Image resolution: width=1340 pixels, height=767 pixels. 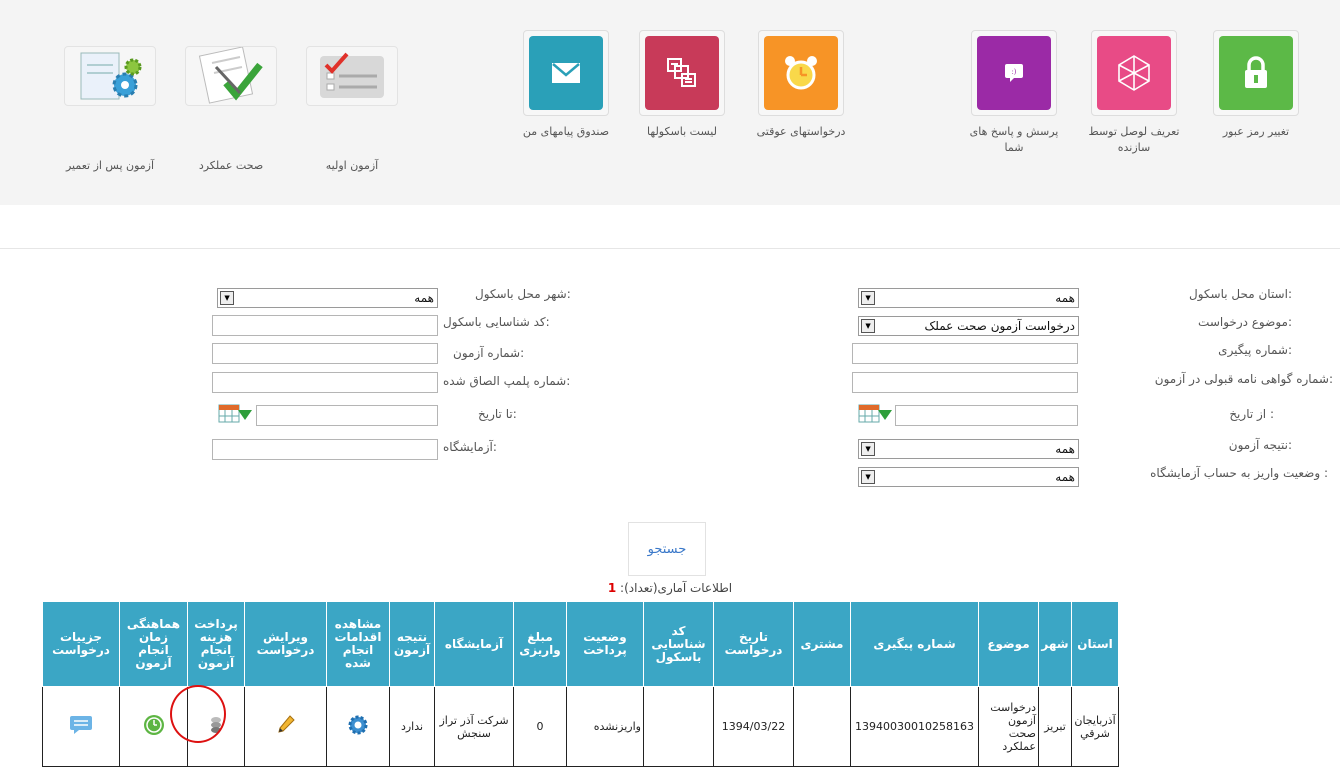 I want to click on highlight-circle, so click(x=198, y=714).